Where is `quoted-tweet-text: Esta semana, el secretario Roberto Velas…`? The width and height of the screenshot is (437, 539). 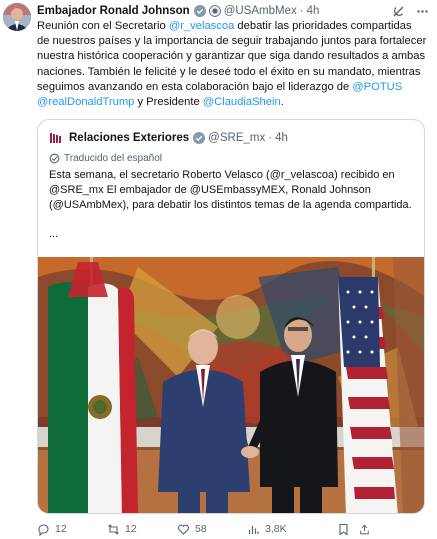
quoted-tweet-text: Esta semana, el secretario Roberto Velas… is located at coordinates (230, 190).